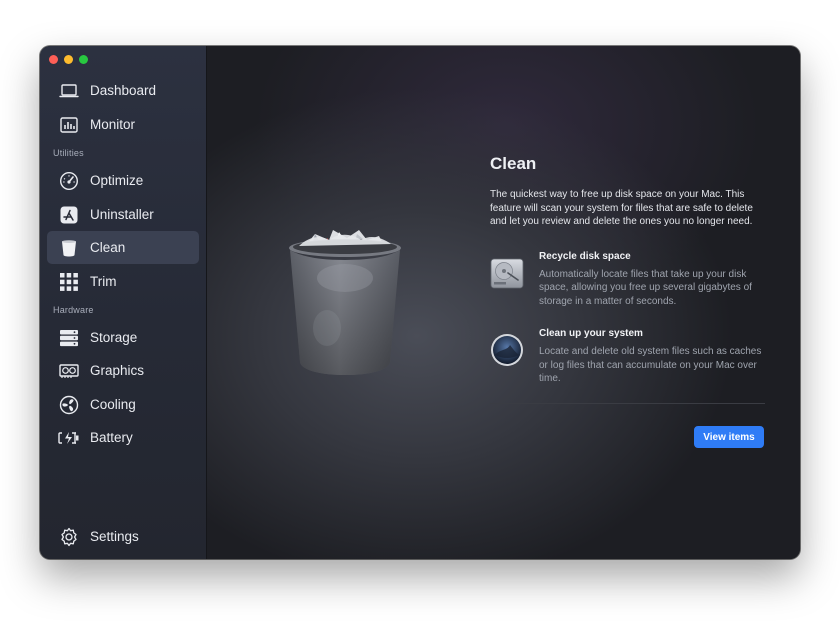 The image size is (840, 640). I want to click on divider, so click(627, 403).